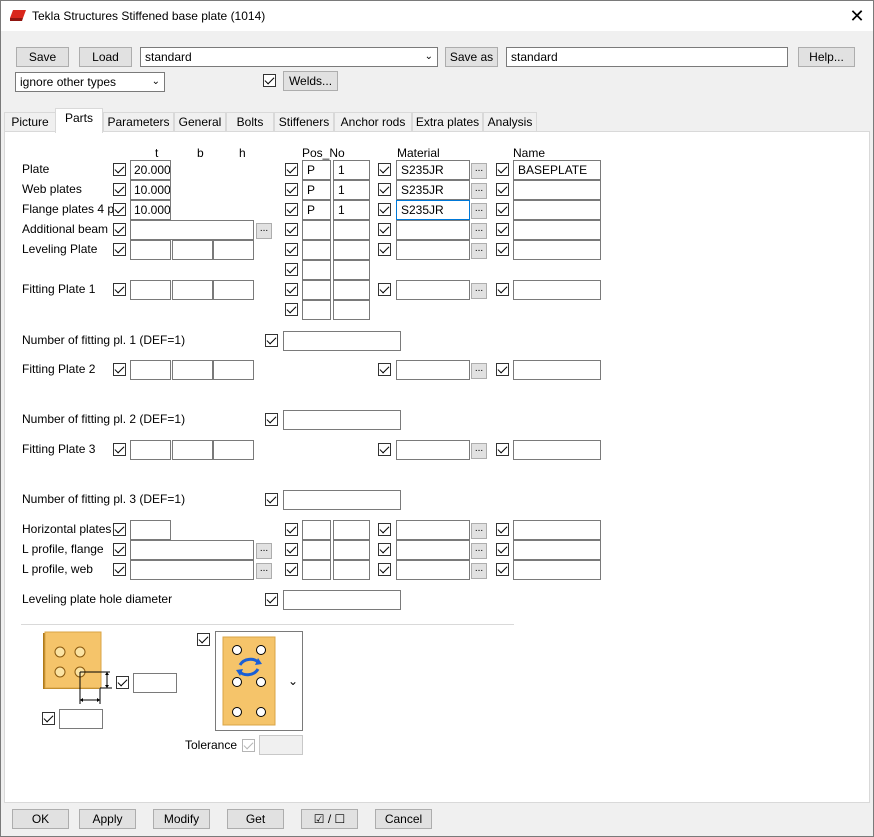 The image size is (874, 837). Describe the element at coordinates (192, 550) in the screenshot. I see `l-profile-flange-profile-input` at that location.